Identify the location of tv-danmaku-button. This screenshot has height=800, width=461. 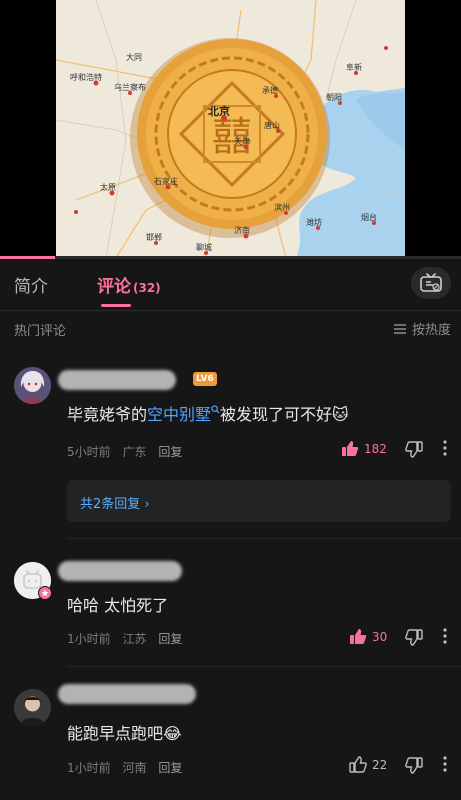
(431, 283).